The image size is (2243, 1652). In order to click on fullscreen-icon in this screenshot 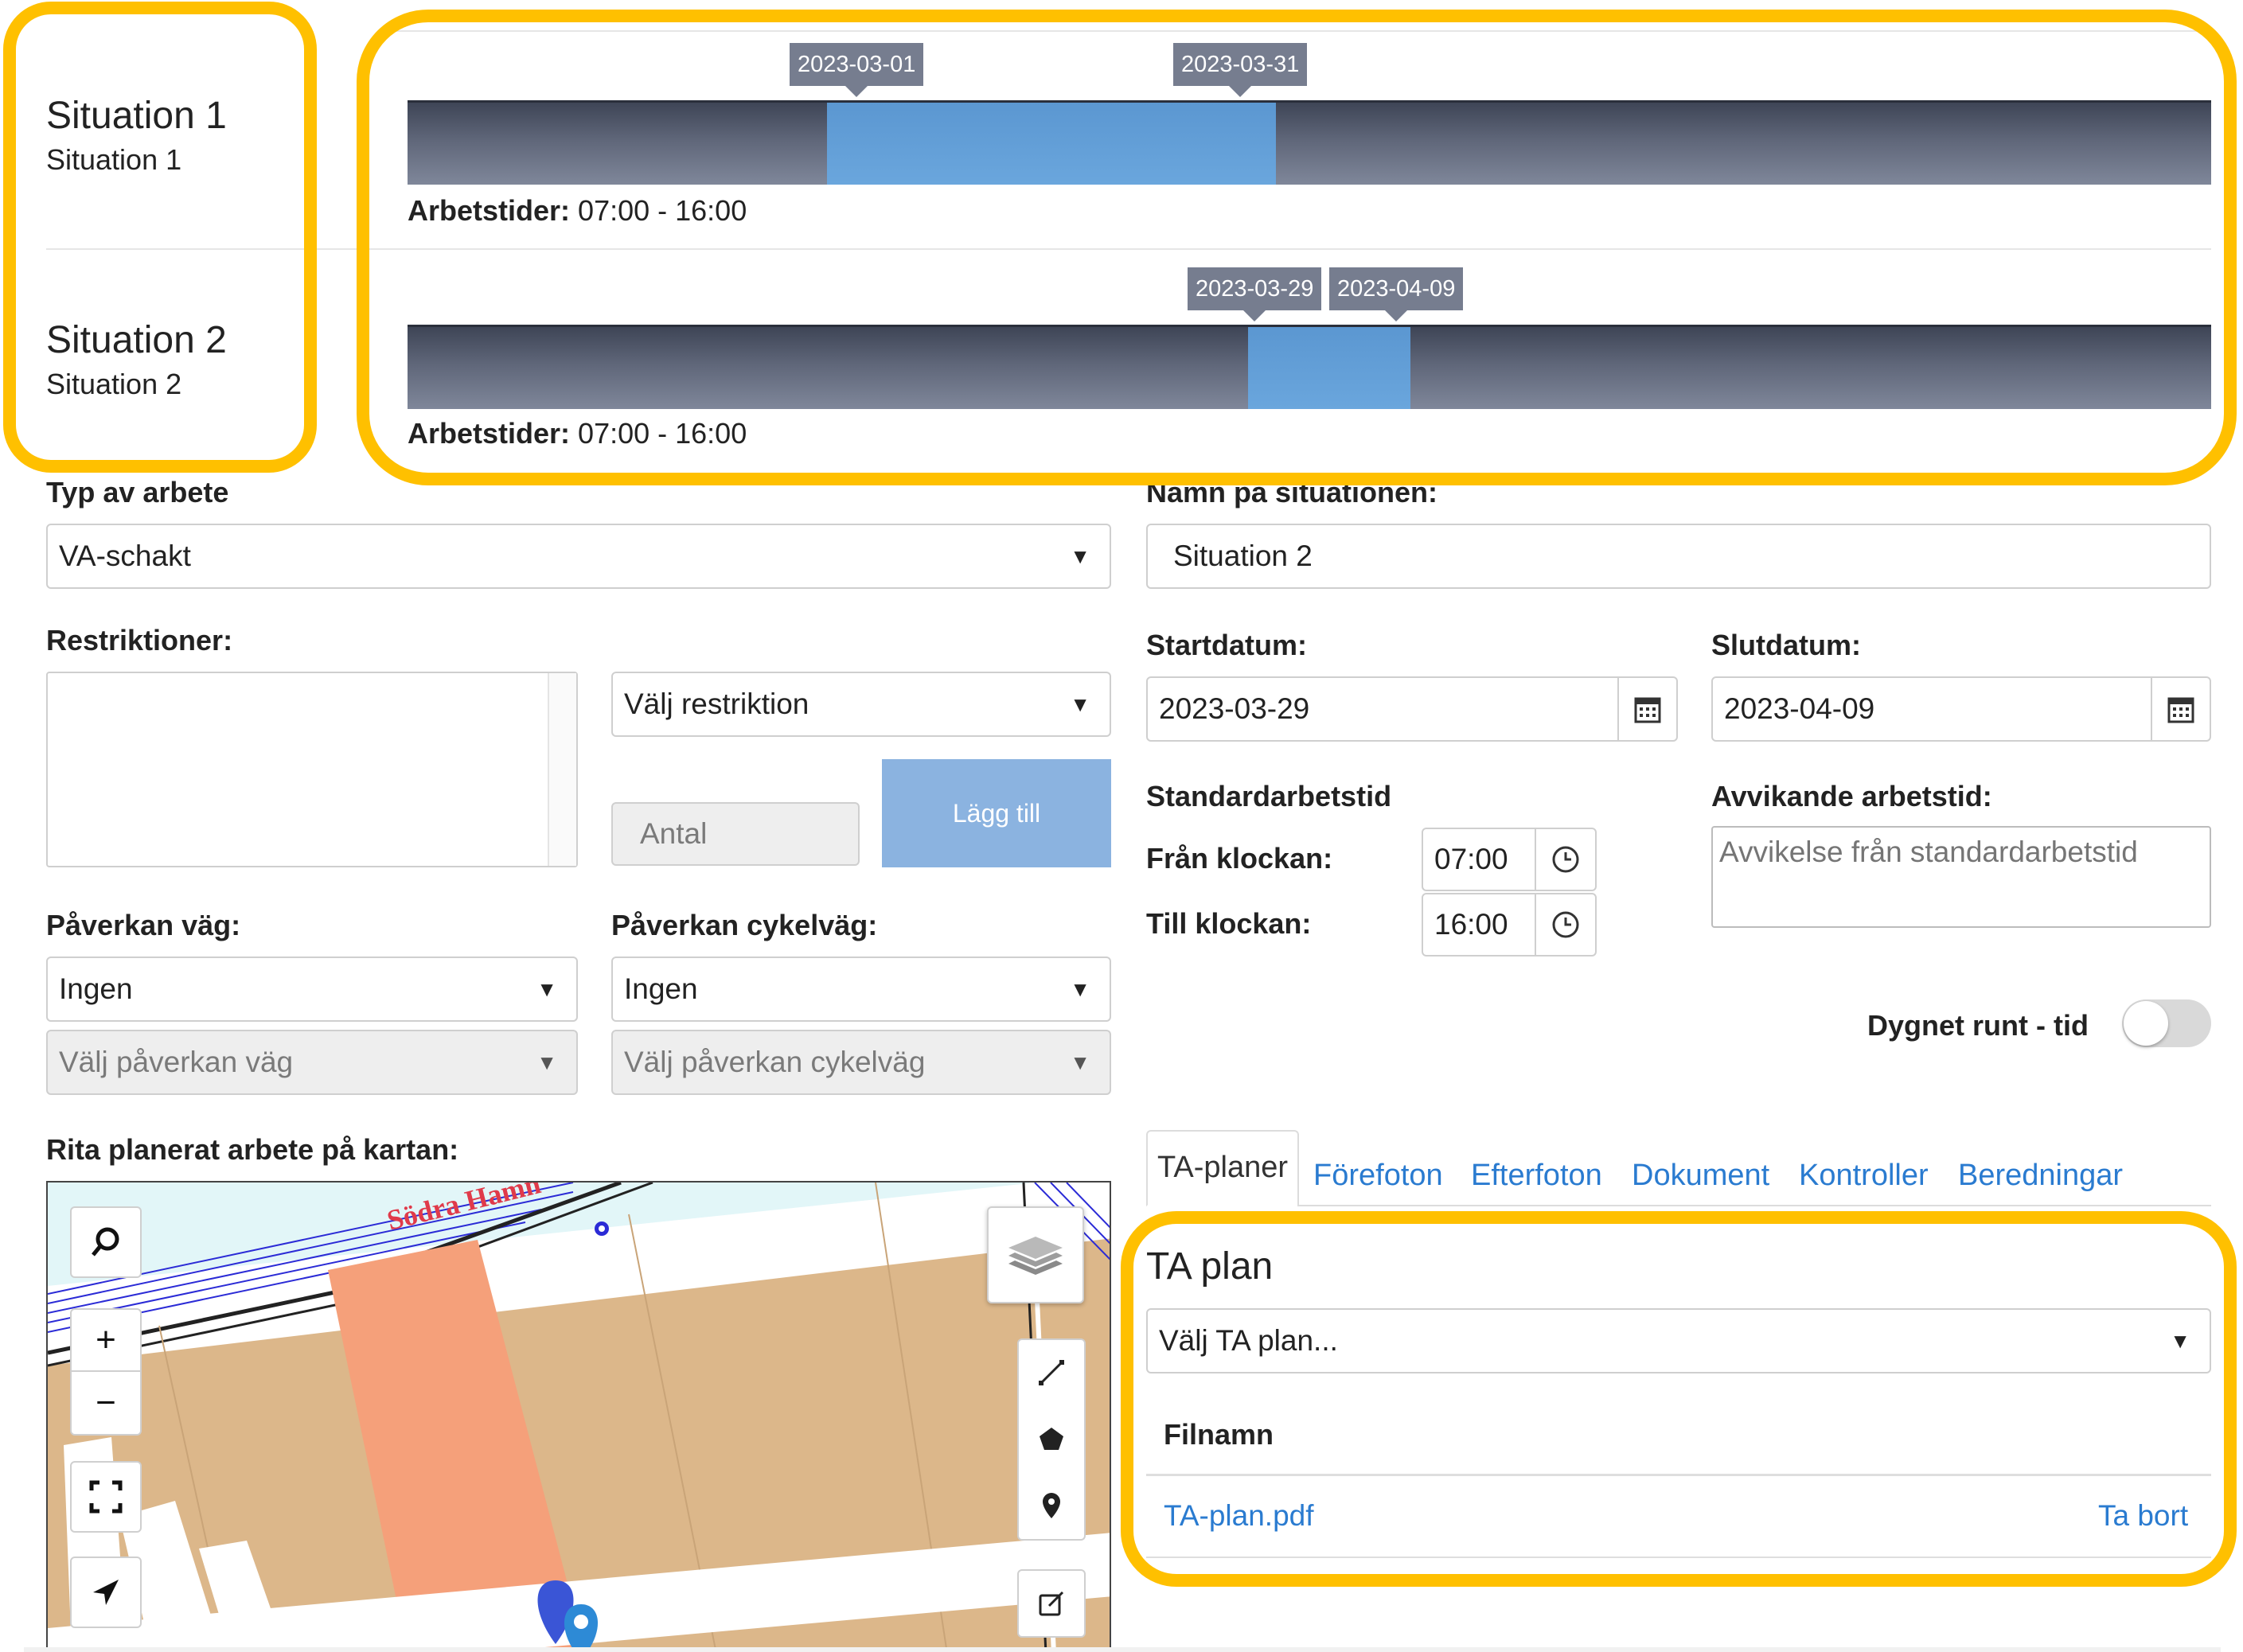, I will do `click(106, 1497)`.